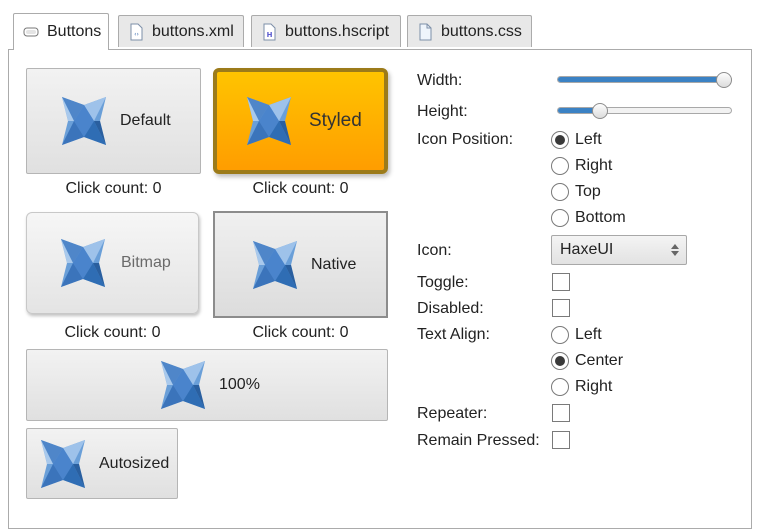 The image size is (758, 529). I want to click on icon-position-bottom-radio: Bottom, so click(588, 218).